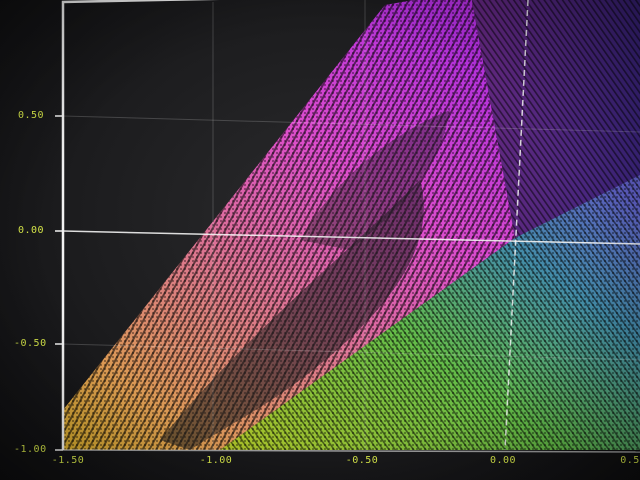 The image size is (640, 480). What do you see at coordinates (30, 343) in the screenshot?
I see `y-tick-label-m050: -0.50` at bounding box center [30, 343].